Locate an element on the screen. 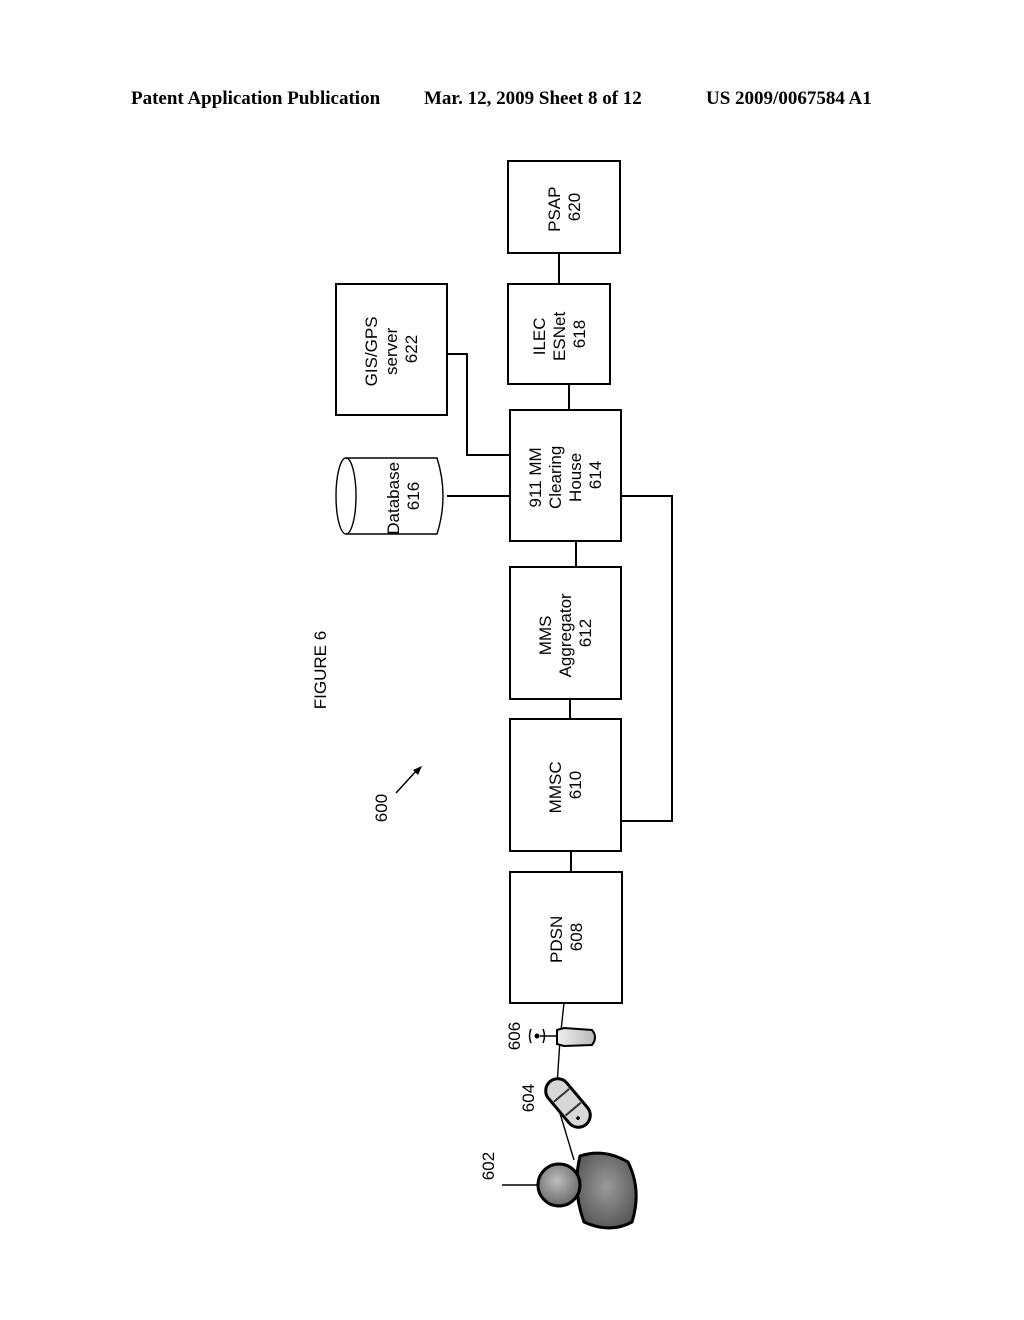  user-label: 602 is located at coordinates (488, 1166).